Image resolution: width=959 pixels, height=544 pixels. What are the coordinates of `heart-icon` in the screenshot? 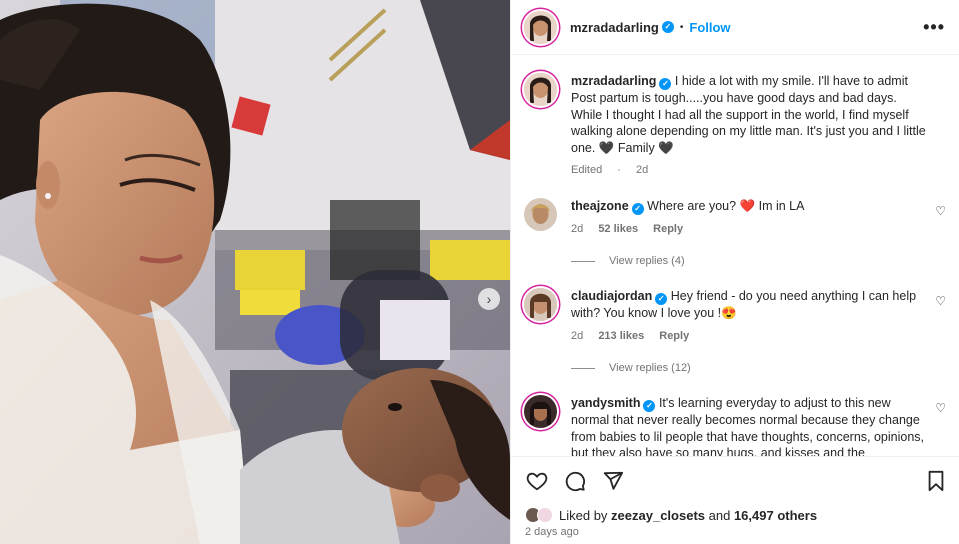 It's located at (537, 481).